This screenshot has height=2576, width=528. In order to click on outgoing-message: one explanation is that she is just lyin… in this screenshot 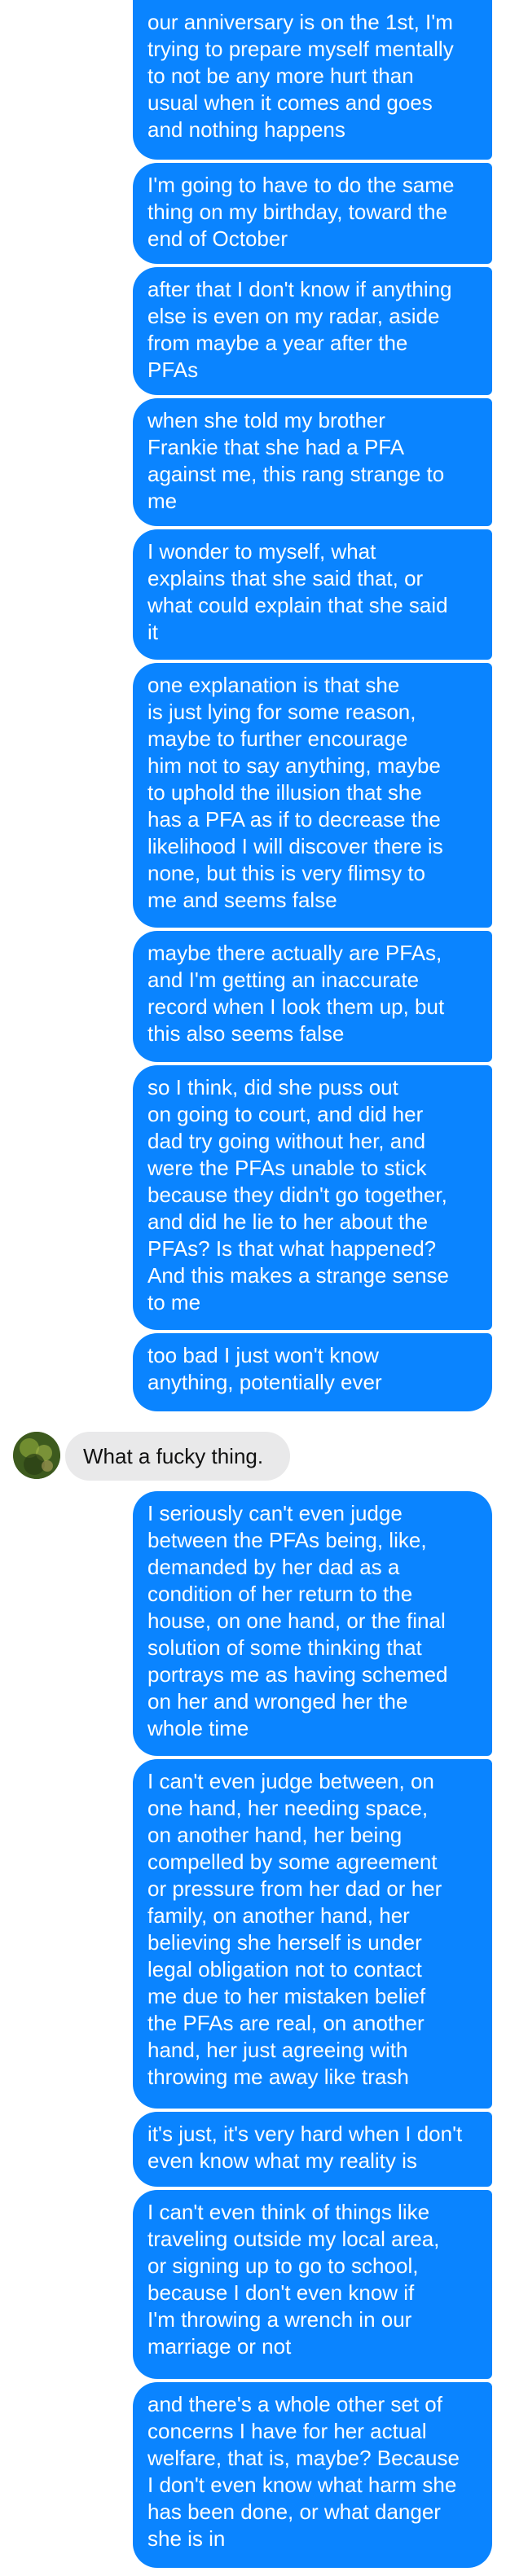, I will do `click(312, 795)`.